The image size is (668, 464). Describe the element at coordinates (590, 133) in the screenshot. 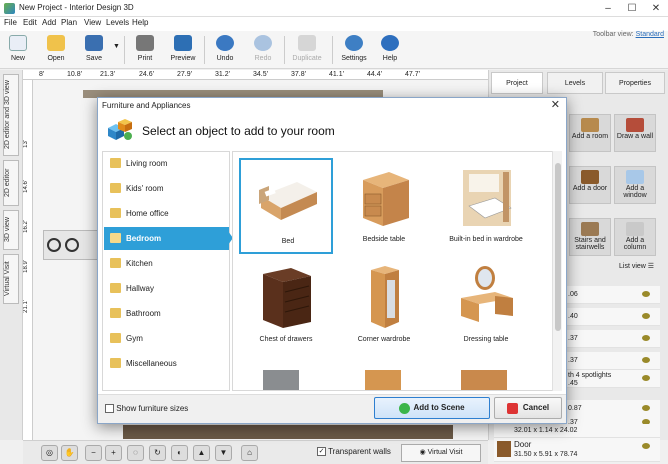

I see `add-room-button: Add a room` at that location.